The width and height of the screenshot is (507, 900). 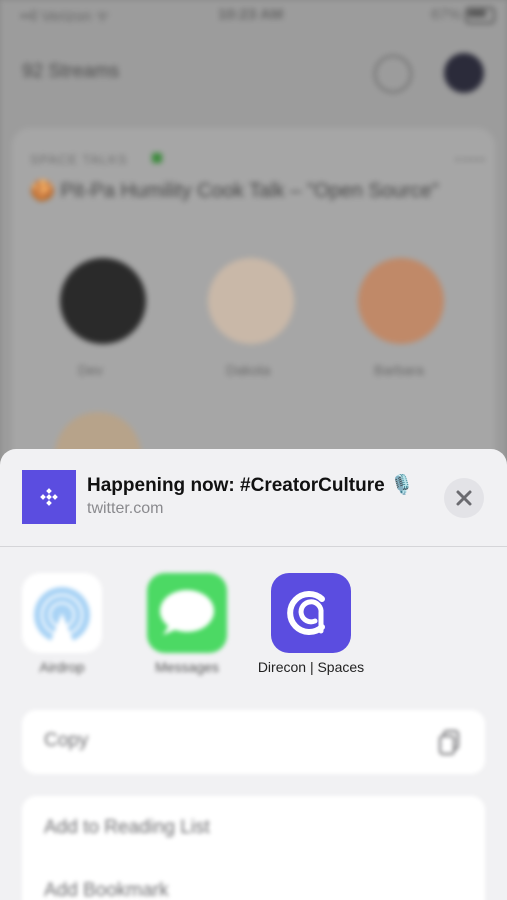 What do you see at coordinates (449, 742) in the screenshot?
I see `copy-icon` at bounding box center [449, 742].